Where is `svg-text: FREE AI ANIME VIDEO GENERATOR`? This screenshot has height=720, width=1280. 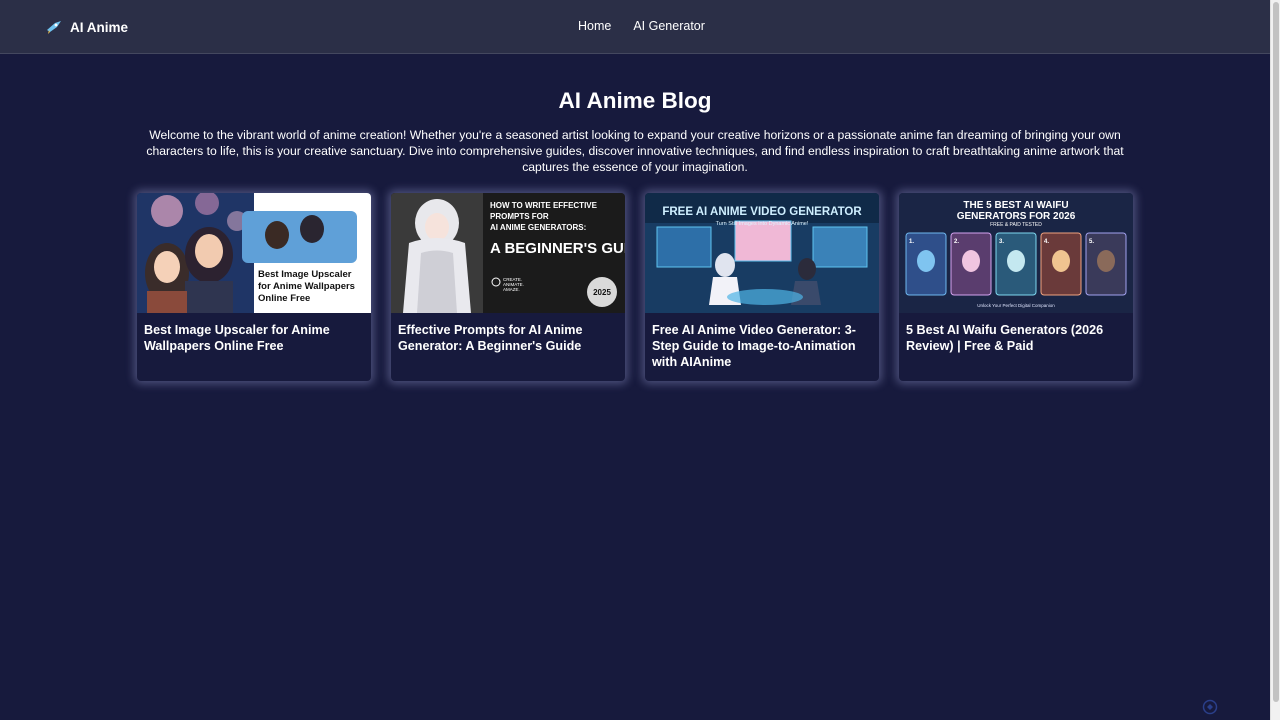 svg-text: FREE AI ANIME VIDEO GENERATOR is located at coordinates (762, 212).